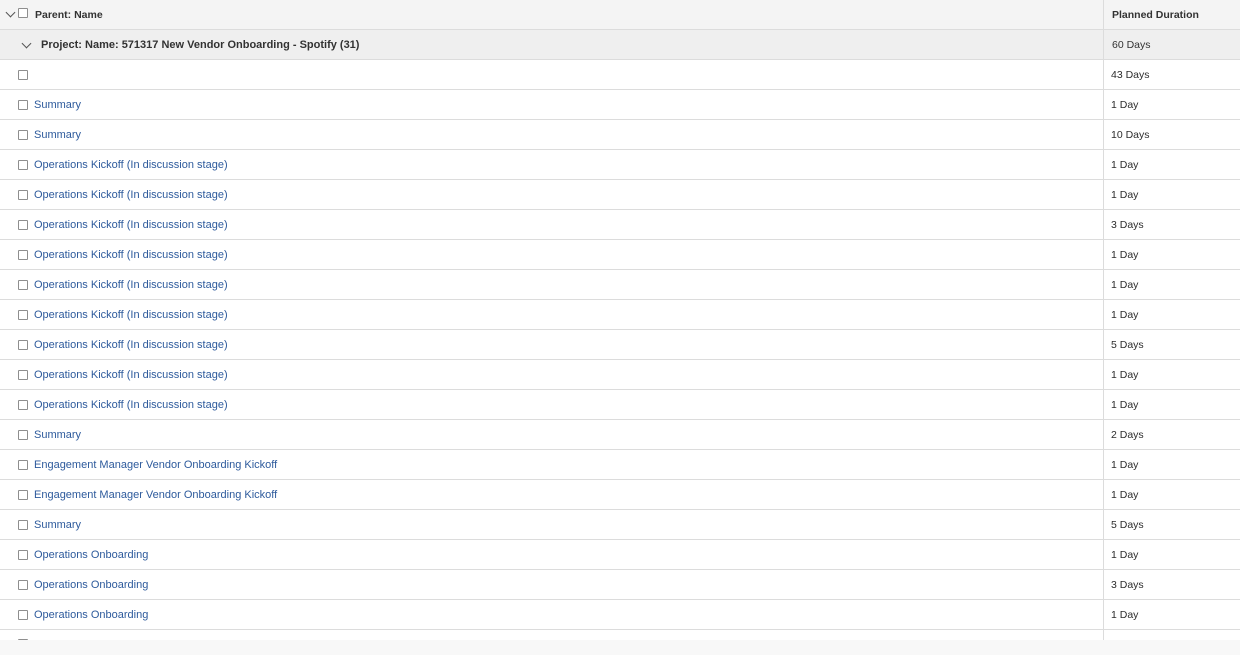 The width and height of the screenshot is (1240, 655). I want to click on name-column-header: Parent: Name, so click(552, 14).